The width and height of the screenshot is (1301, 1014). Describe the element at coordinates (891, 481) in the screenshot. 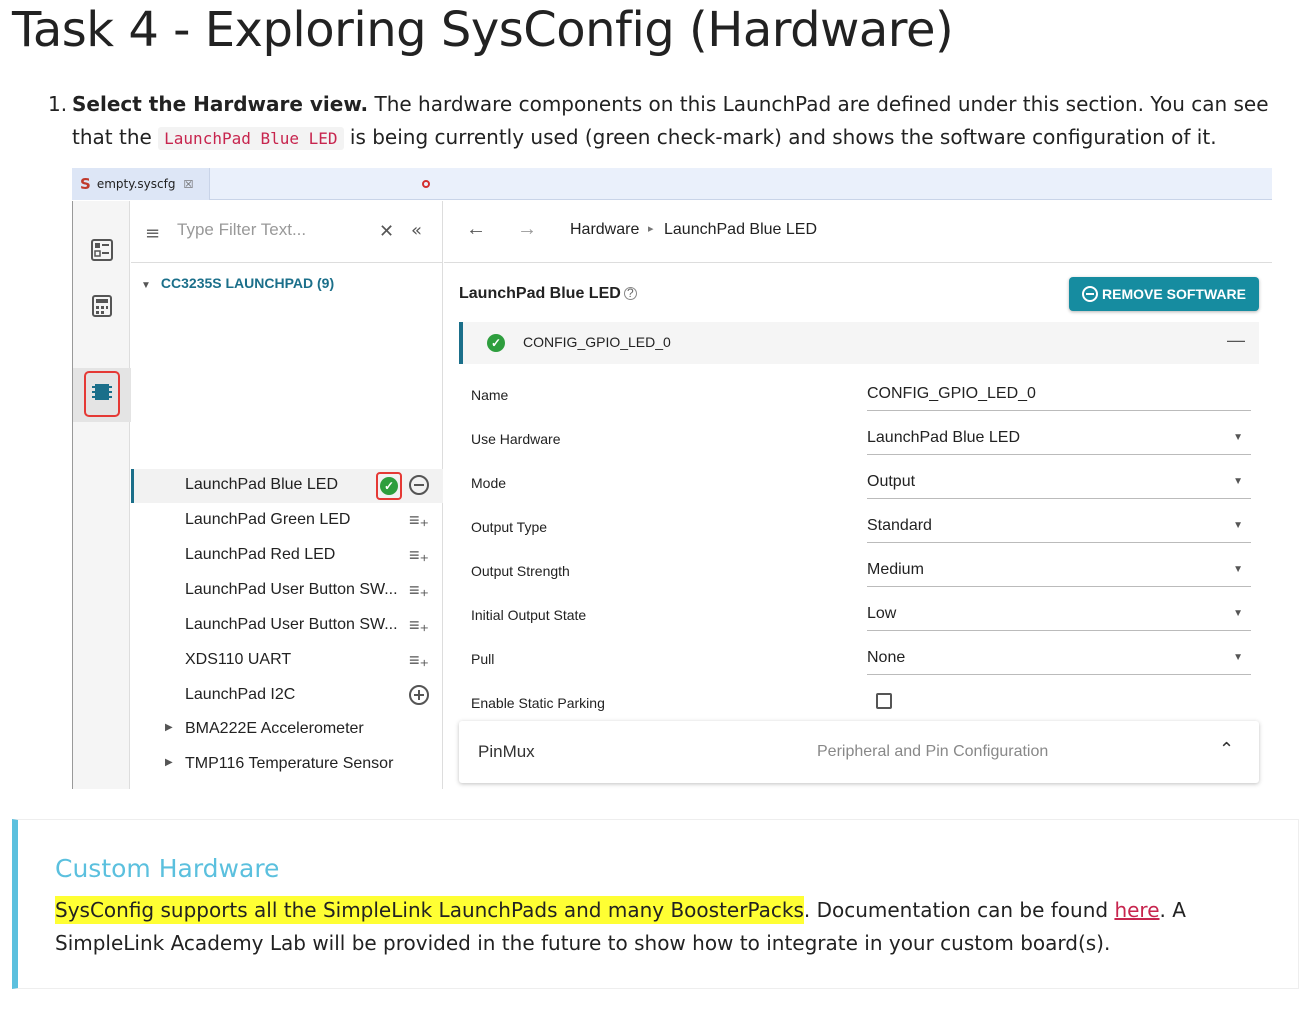

I see `config-value: Output` at that location.